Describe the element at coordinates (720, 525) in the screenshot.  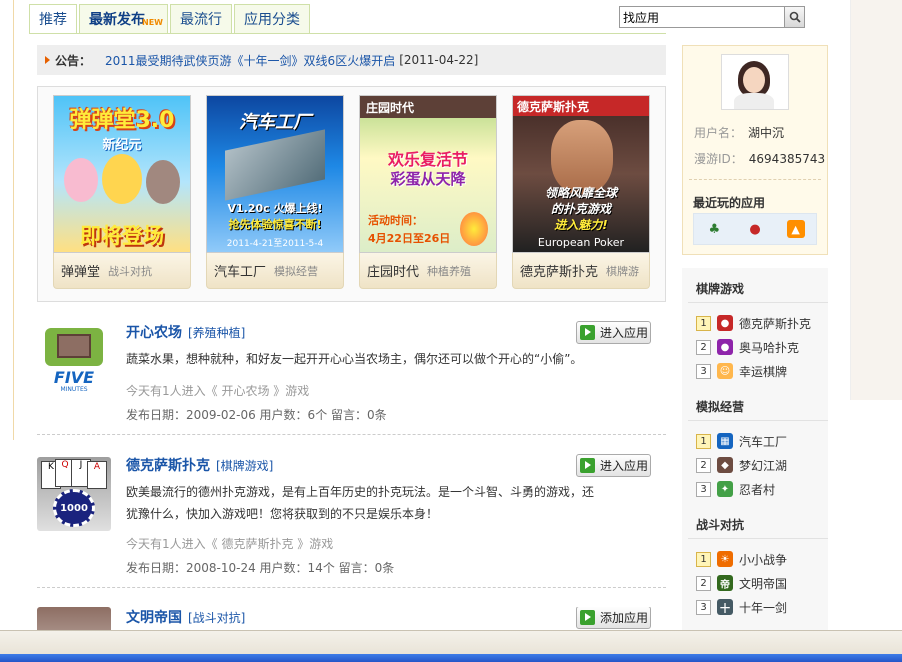
I see `ranking-title: 战斗对抗` at that location.